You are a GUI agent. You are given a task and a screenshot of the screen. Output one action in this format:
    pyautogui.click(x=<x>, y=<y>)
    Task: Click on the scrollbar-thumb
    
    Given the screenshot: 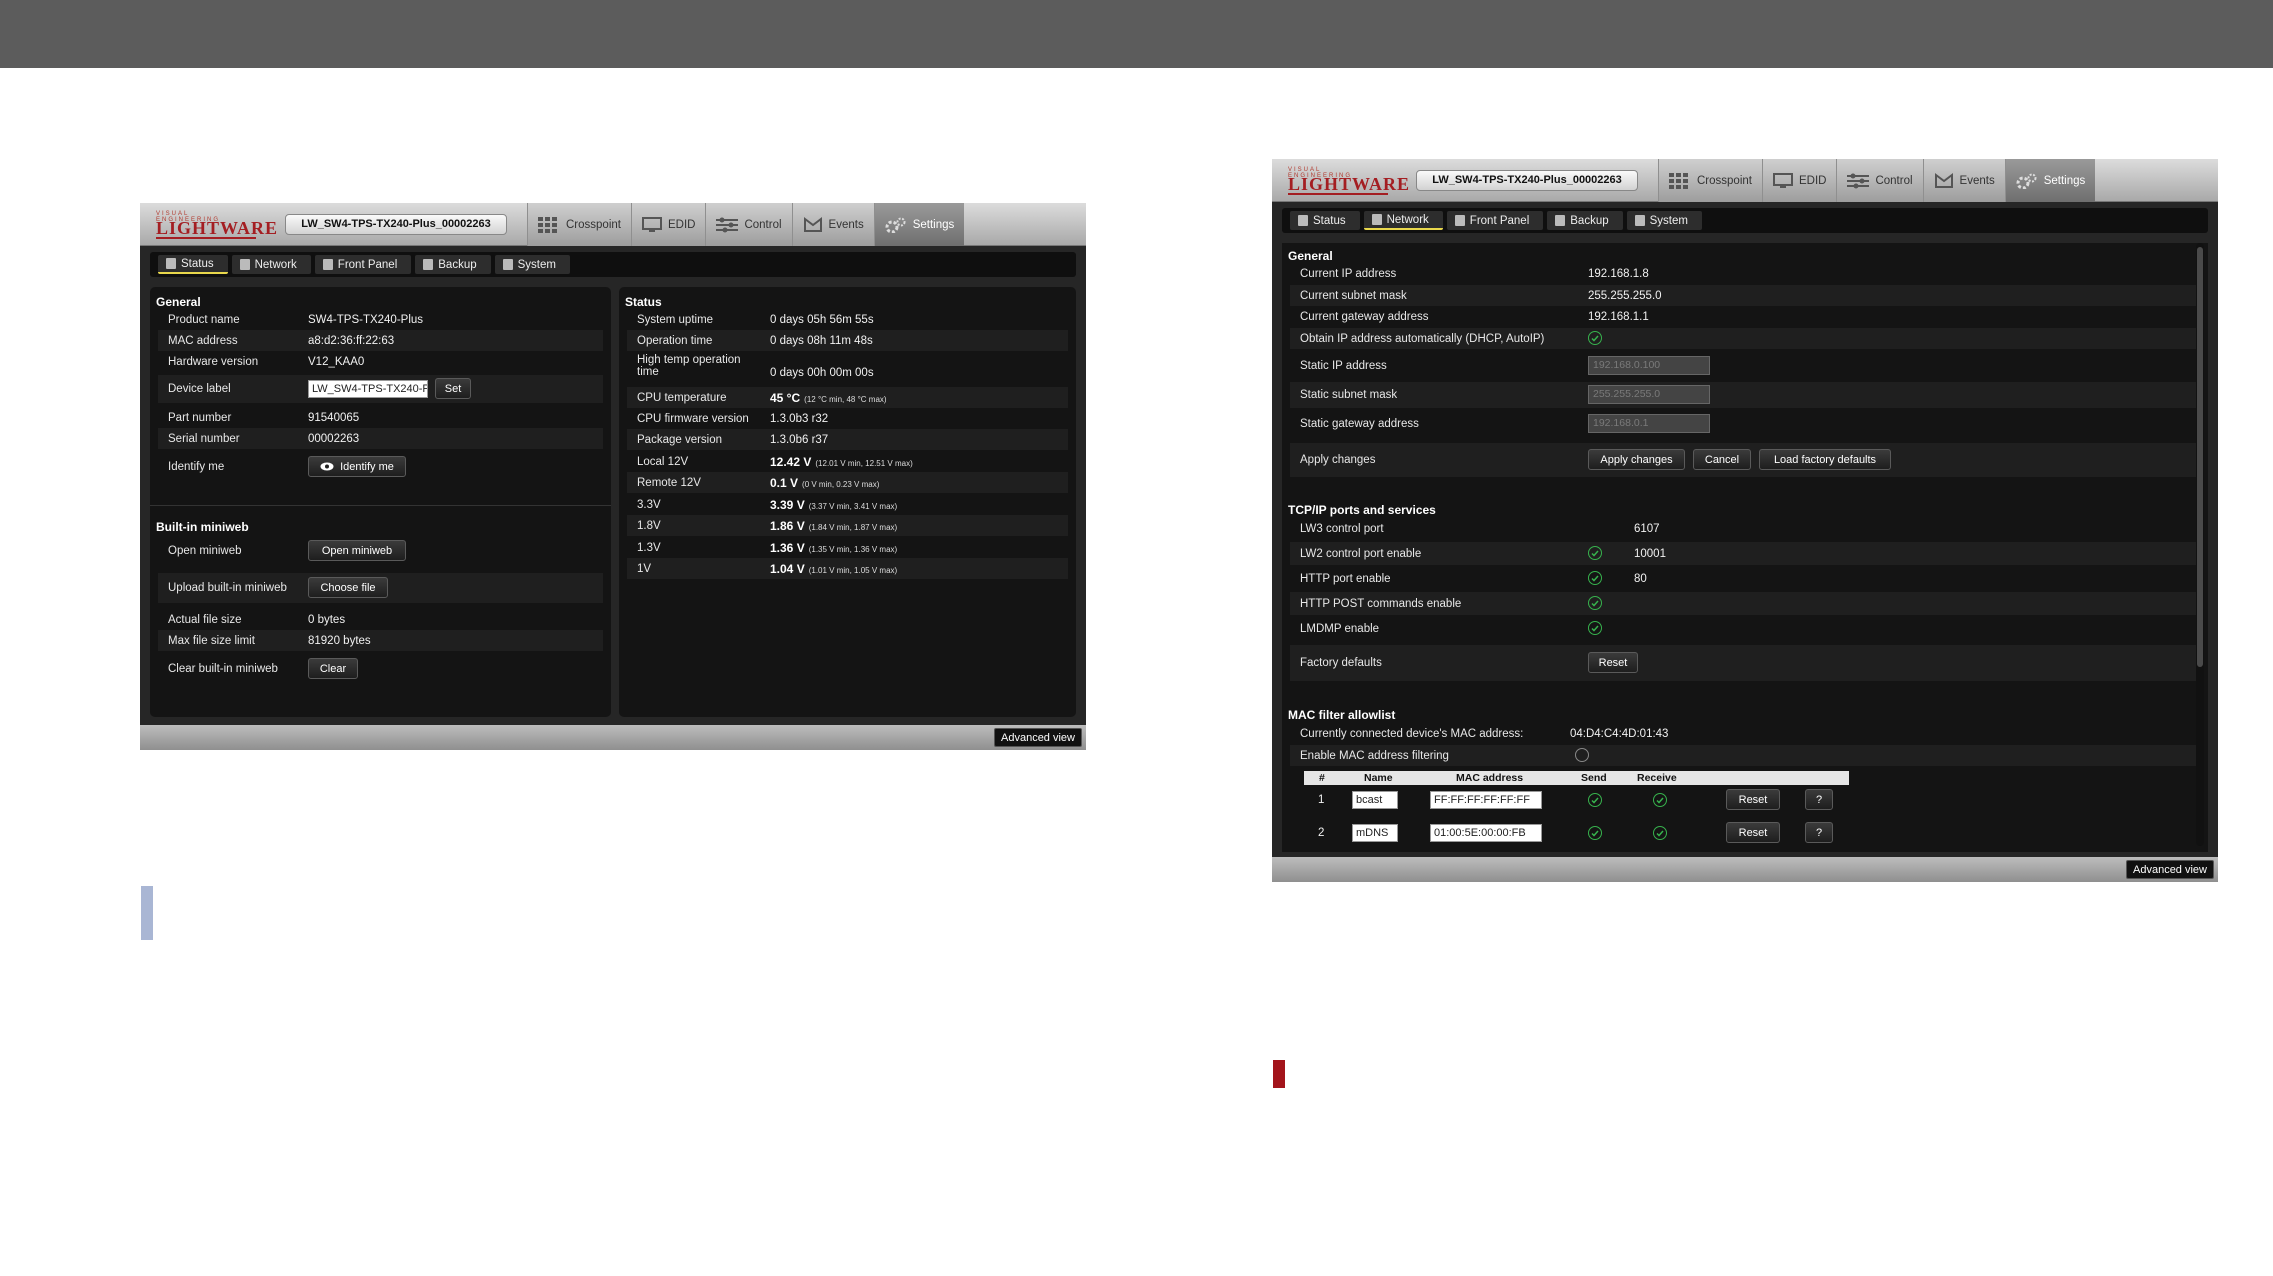 What is the action you would take?
    pyautogui.click(x=2200, y=457)
    